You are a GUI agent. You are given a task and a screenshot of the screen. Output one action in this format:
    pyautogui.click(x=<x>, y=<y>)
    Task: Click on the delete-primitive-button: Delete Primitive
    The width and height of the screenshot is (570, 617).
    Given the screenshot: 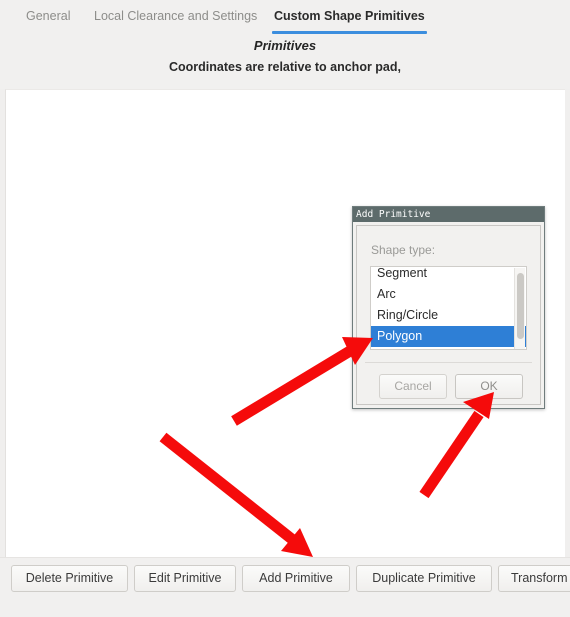 What is the action you would take?
    pyautogui.click(x=69, y=578)
    